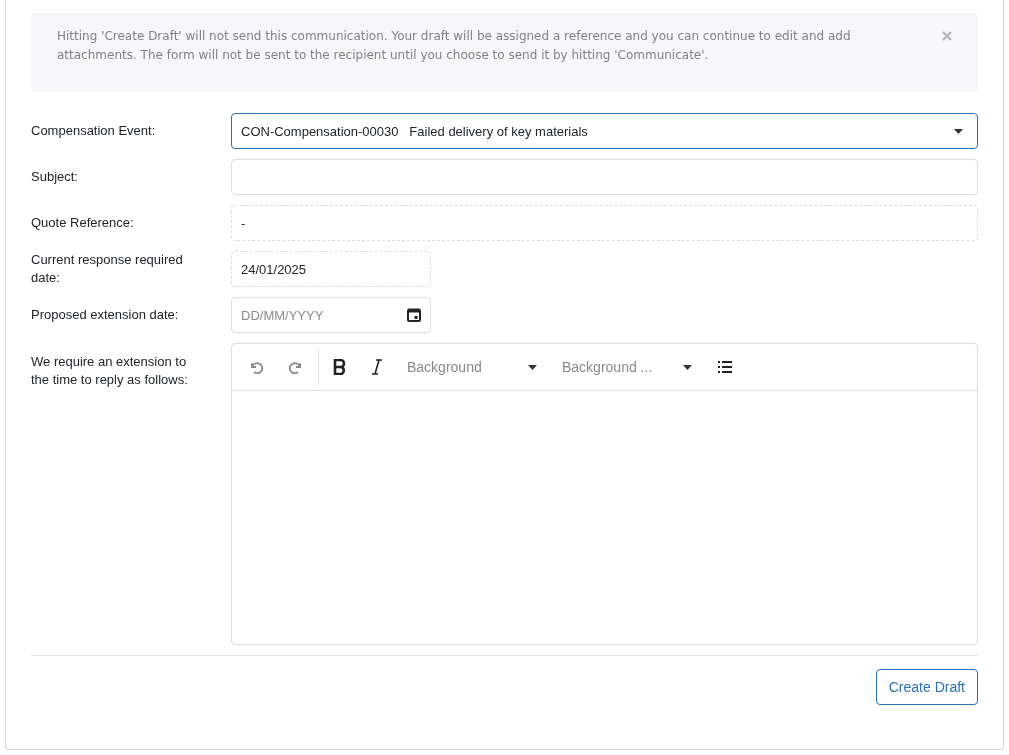 The height and width of the screenshot is (755, 1009). I want to click on create-draft-button: Create Draft, so click(926, 687).